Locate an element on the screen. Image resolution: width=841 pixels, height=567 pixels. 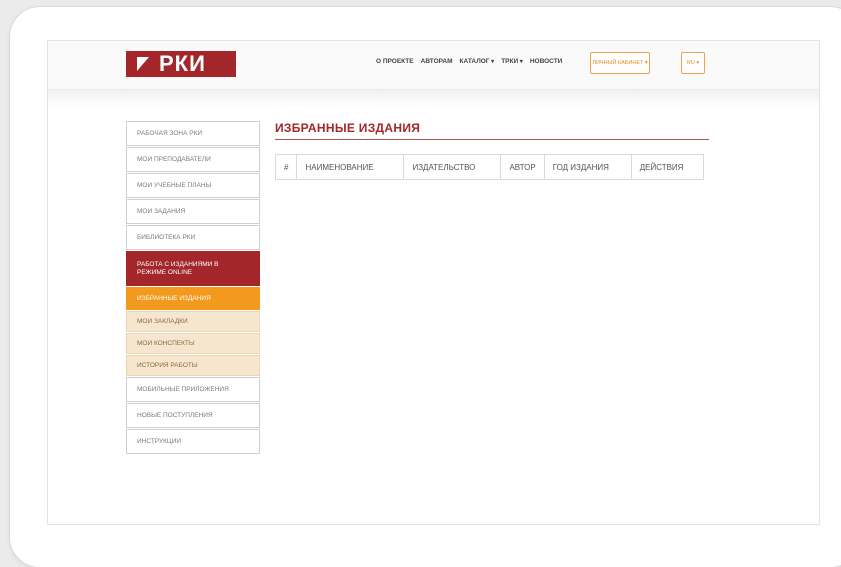
sidebar-item-online-editions: РАБОТА С ИЗДАНИЯМИ В РЕЖИМЕ ONLINE is located at coordinates (193, 268).